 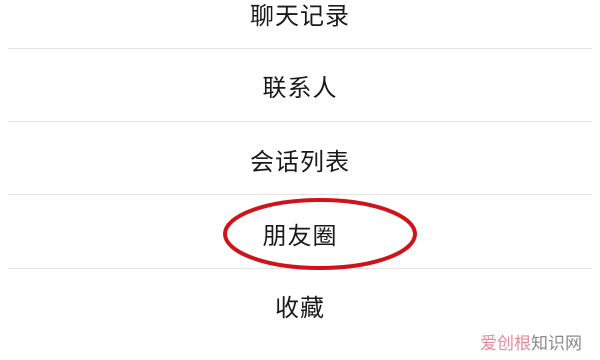 I want to click on watermark: 爱创根 知识网, so click(x=531, y=341).